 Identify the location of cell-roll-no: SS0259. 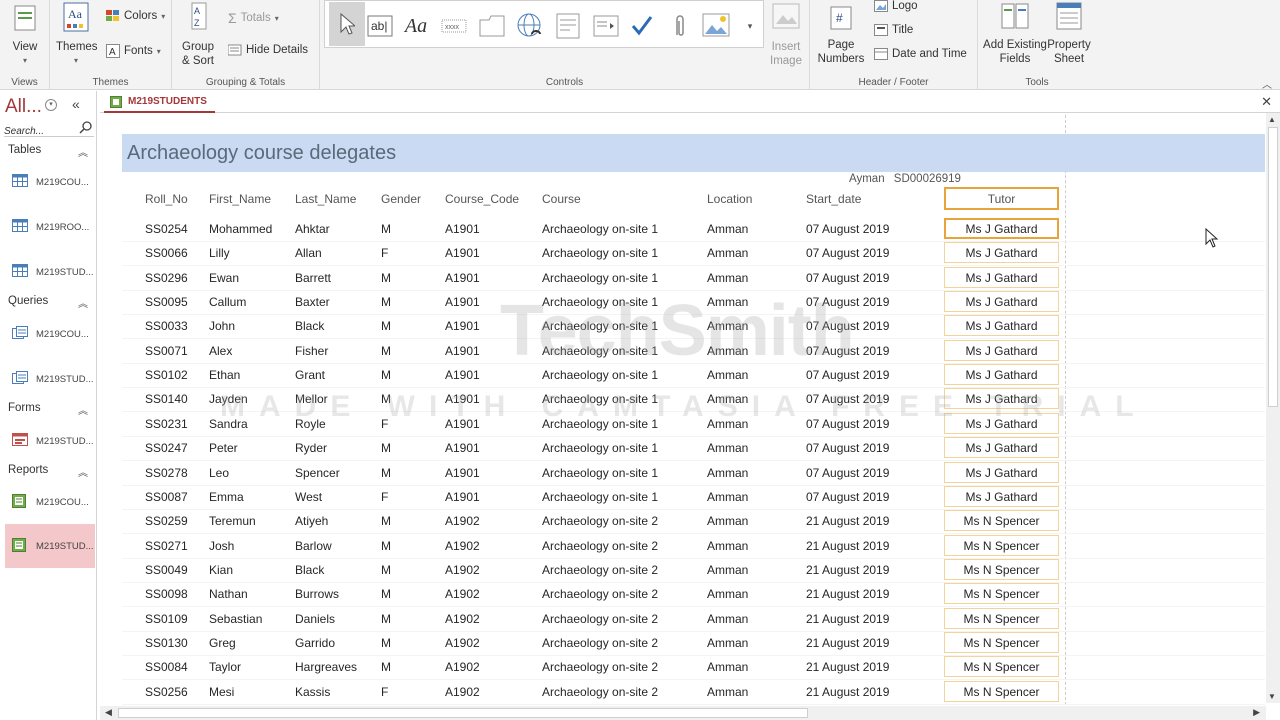
(166, 521).